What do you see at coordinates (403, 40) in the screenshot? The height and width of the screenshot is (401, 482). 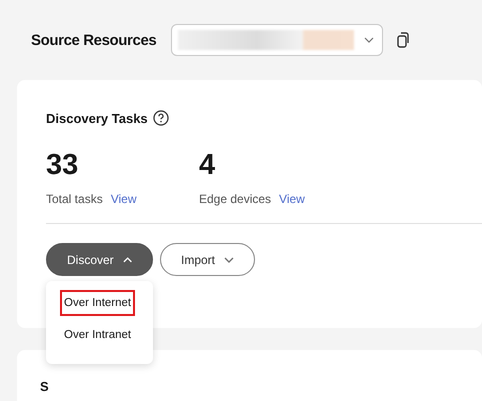 I see `copy-icon` at bounding box center [403, 40].